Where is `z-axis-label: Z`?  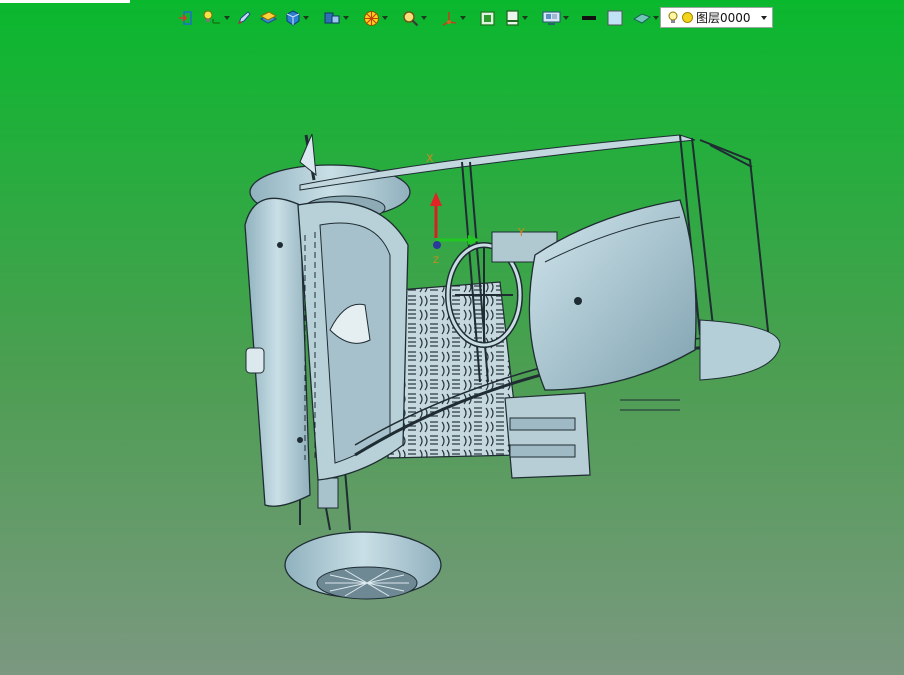 z-axis-label: Z is located at coordinates (436, 261).